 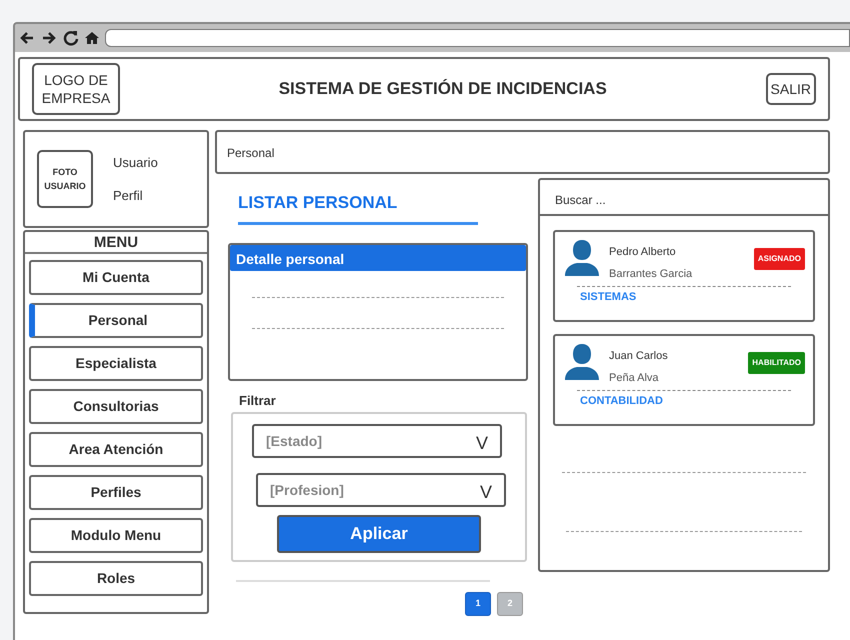 What do you see at coordinates (692, 401) in the screenshot?
I see `person-area: CONTABILIDAD` at bounding box center [692, 401].